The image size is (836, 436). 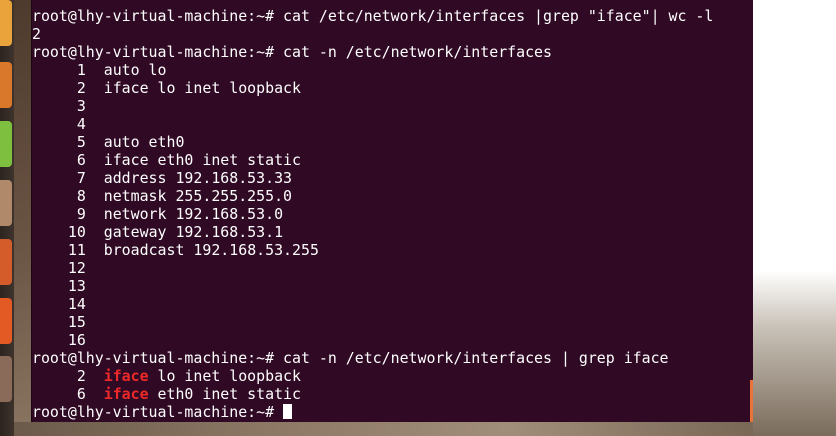 I want to click on desktop-background-bottom, so click(x=383, y=429).